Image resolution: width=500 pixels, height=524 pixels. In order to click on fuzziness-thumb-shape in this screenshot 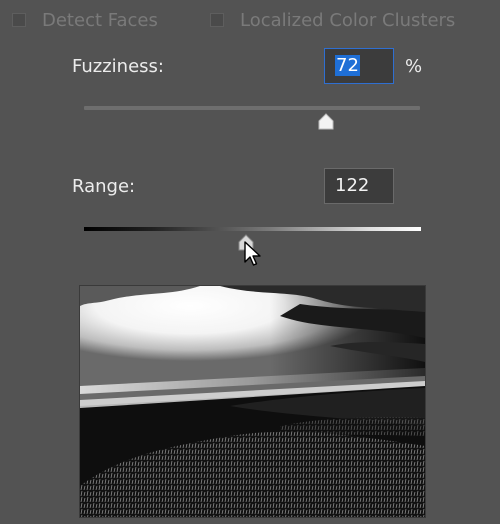, I will do `click(326, 121)`.